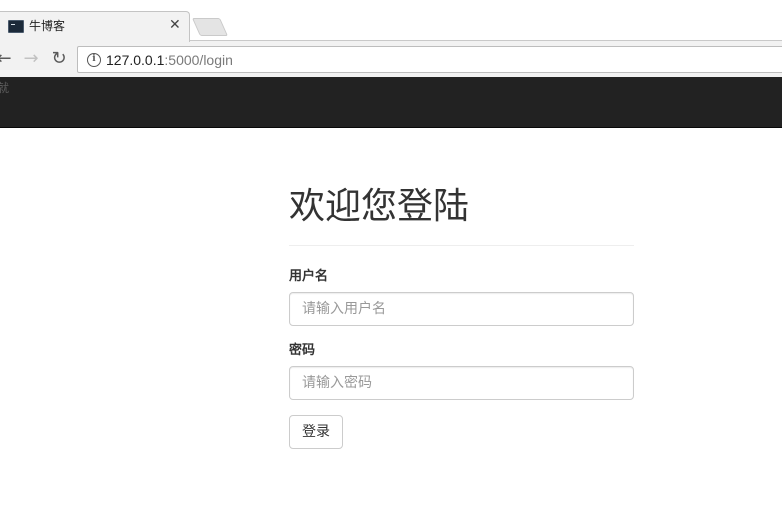 This screenshot has width=782, height=517. Describe the element at coordinates (47, 26) in the screenshot. I see `tab-title: 牛博客` at that location.